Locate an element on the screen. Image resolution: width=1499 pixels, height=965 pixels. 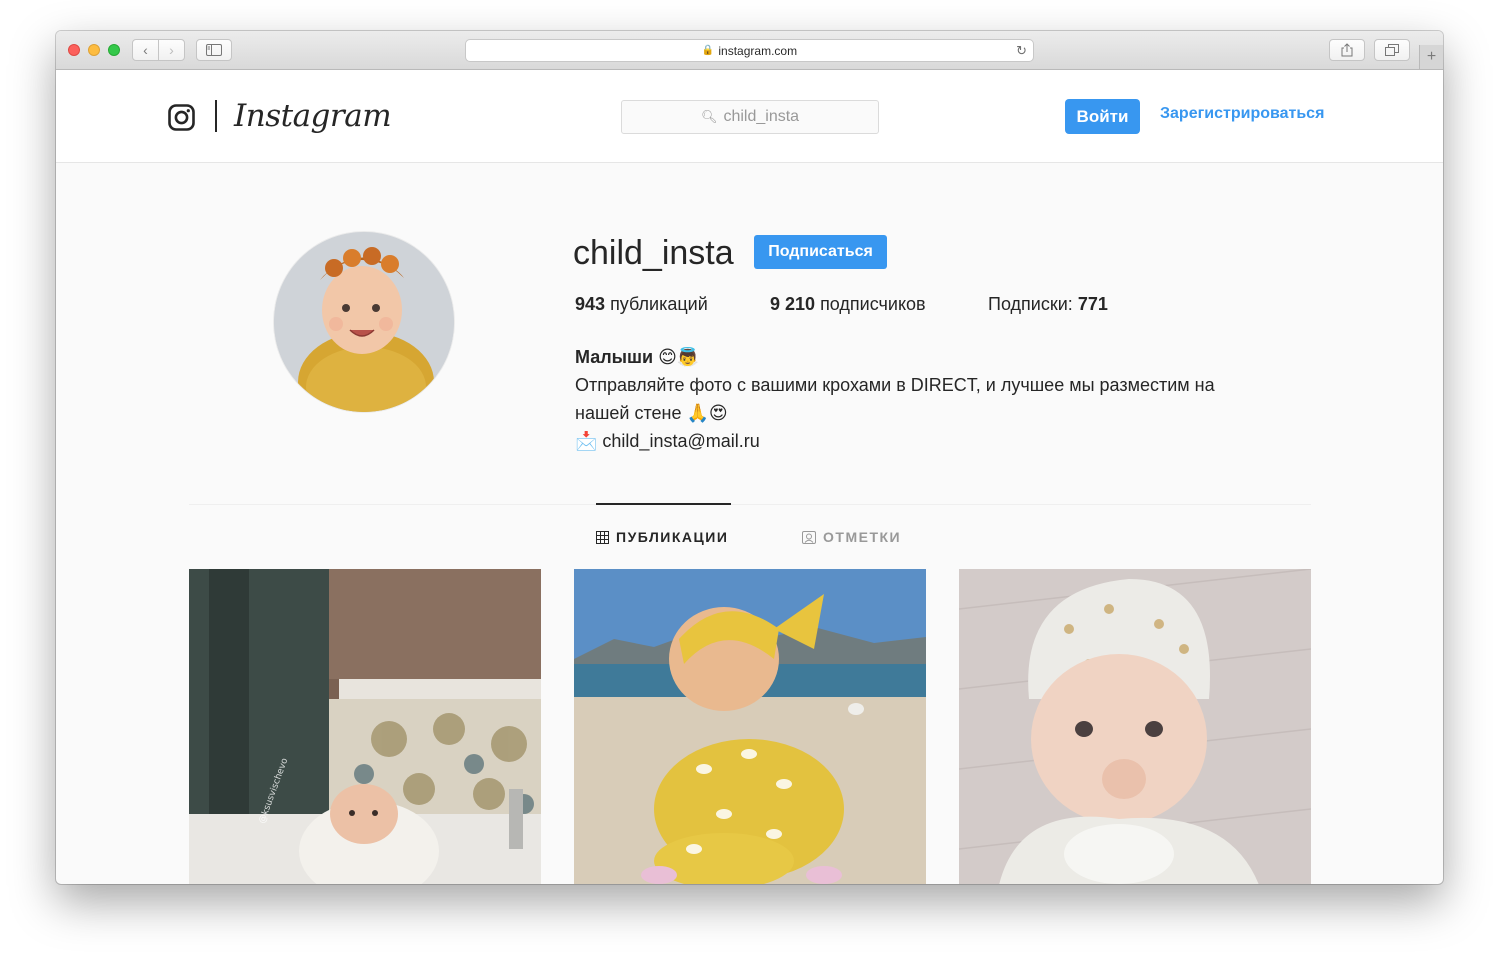
signup-link: Зарегистрироваться is located at coordinates (1242, 114).